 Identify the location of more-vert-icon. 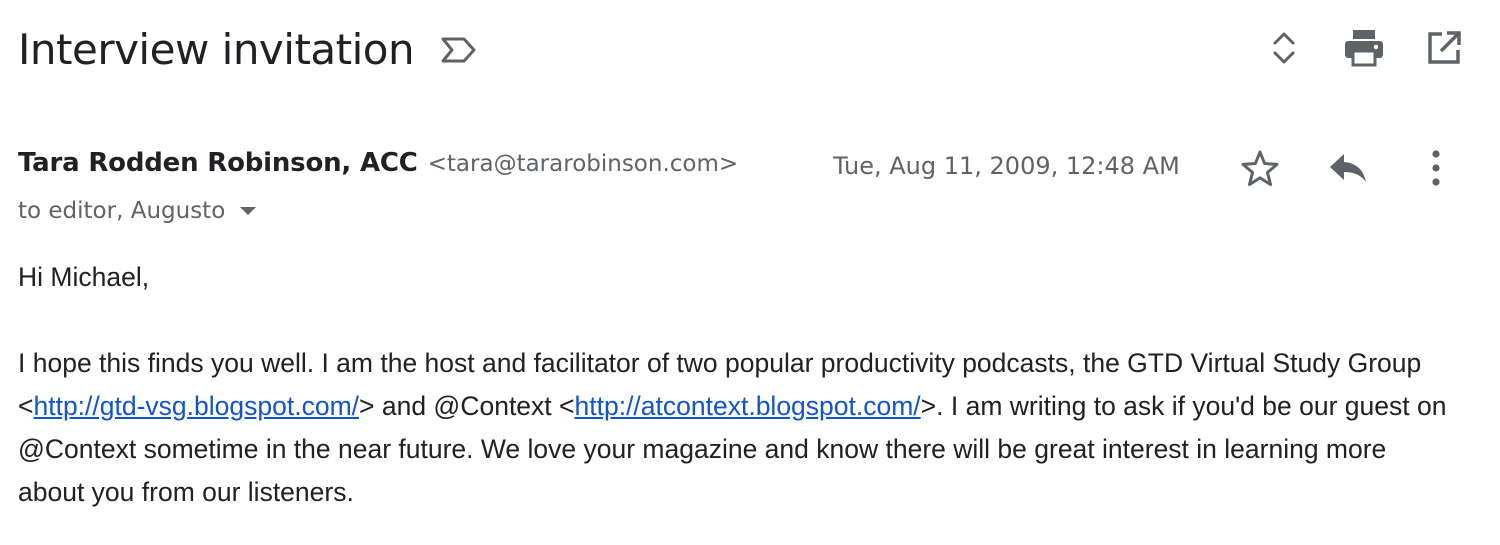
(1436, 170).